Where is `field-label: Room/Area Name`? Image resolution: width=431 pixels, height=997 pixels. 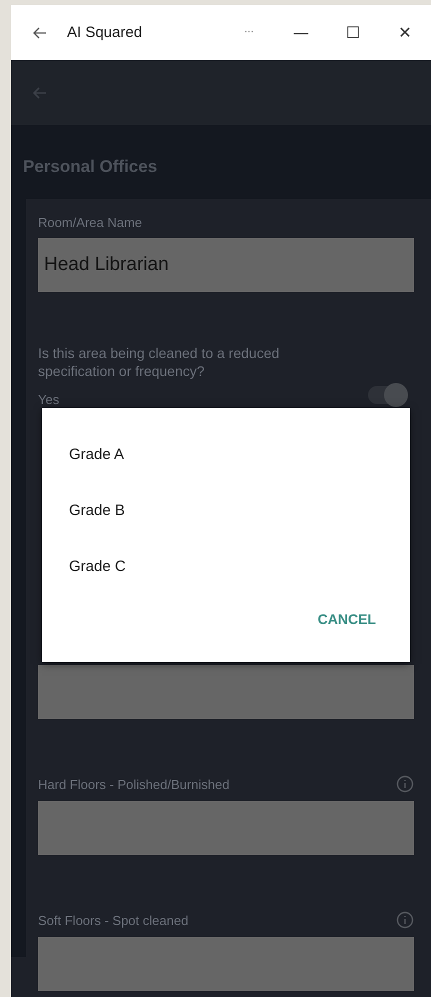
field-label: Room/Area Name is located at coordinates (91, 222).